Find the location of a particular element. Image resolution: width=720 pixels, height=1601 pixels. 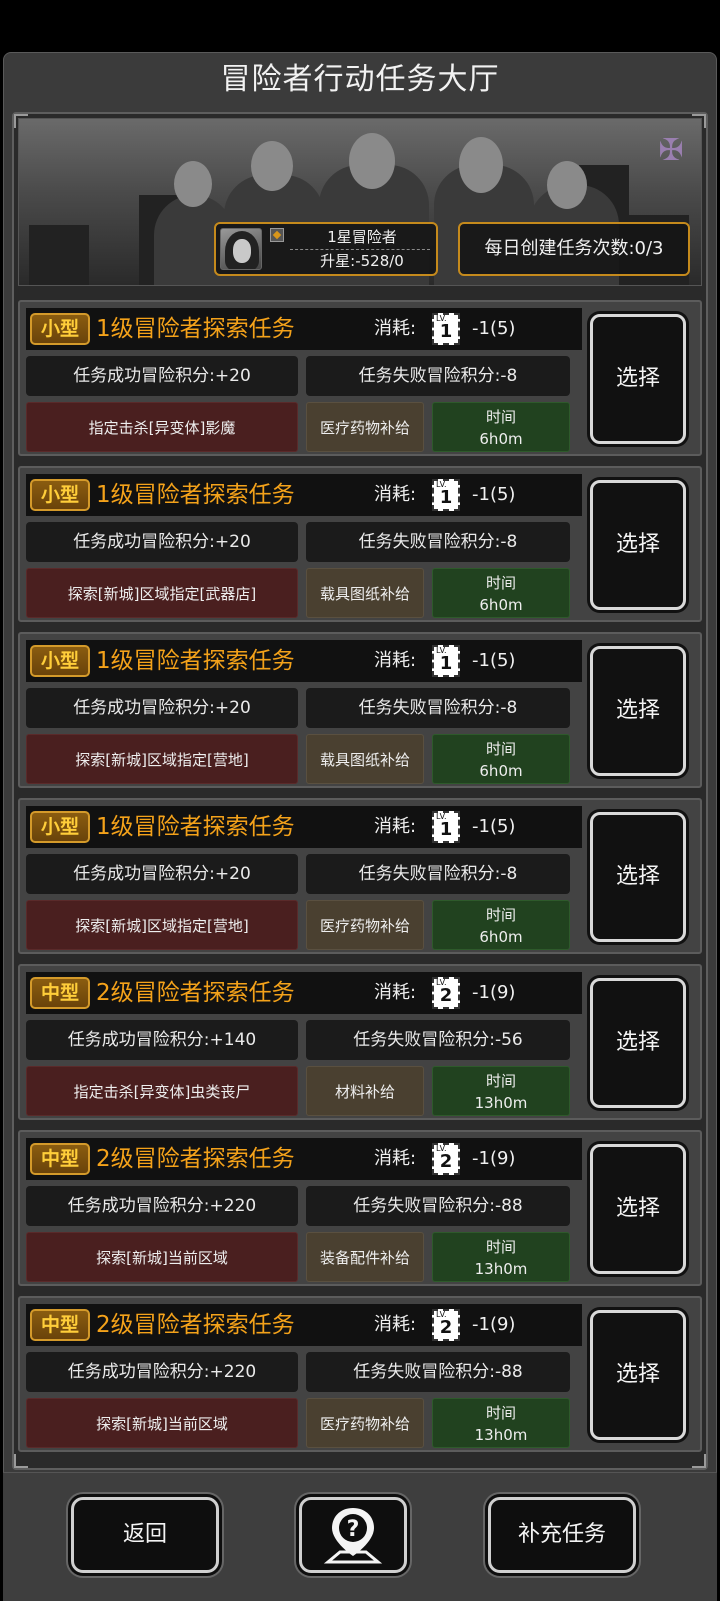

help-button: ? is located at coordinates (353, 1535).